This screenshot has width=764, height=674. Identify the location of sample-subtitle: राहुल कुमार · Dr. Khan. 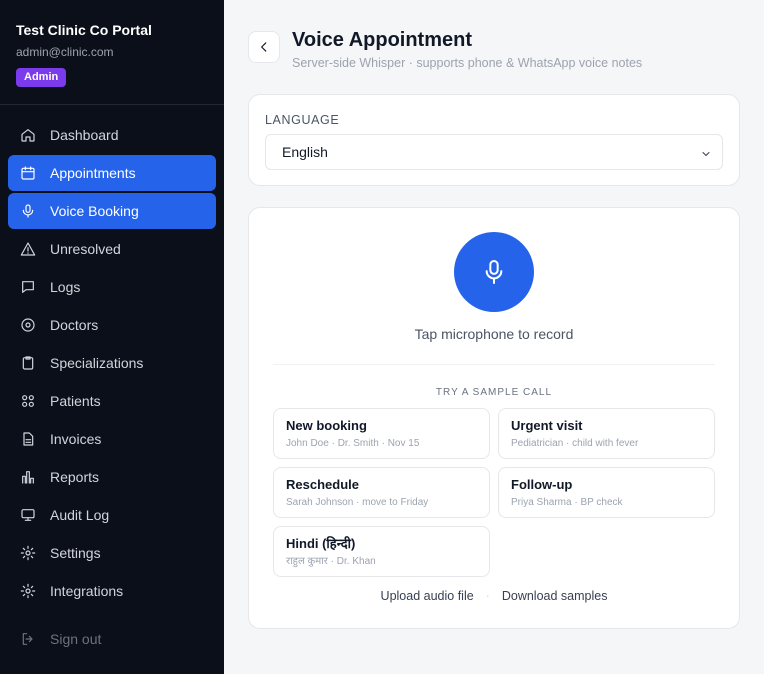
(331, 561).